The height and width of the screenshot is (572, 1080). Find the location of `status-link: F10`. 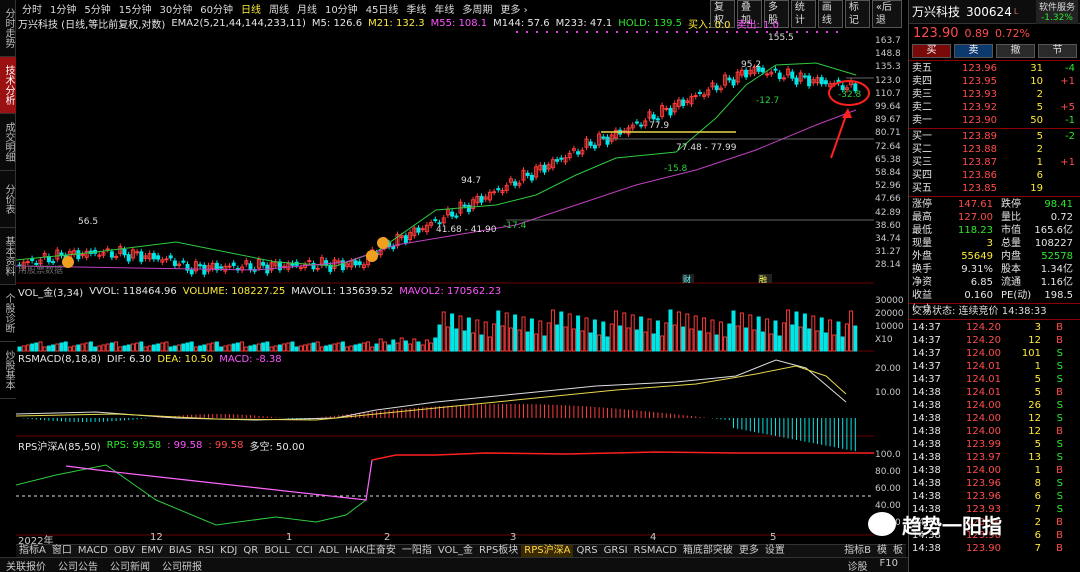

status-link: F10 is located at coordinates (889, 565).